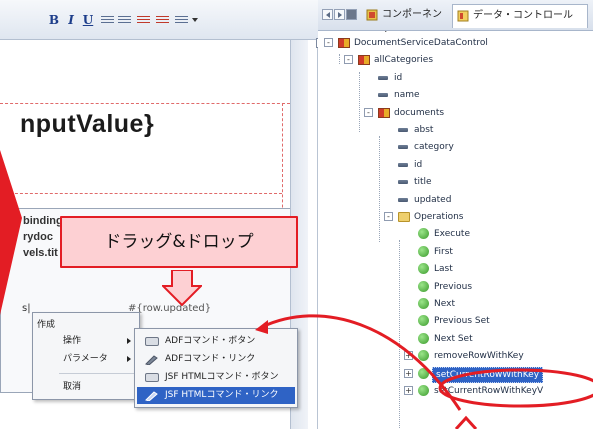  I want to click on menu-item-label: パラメータ, so click(85, 359).